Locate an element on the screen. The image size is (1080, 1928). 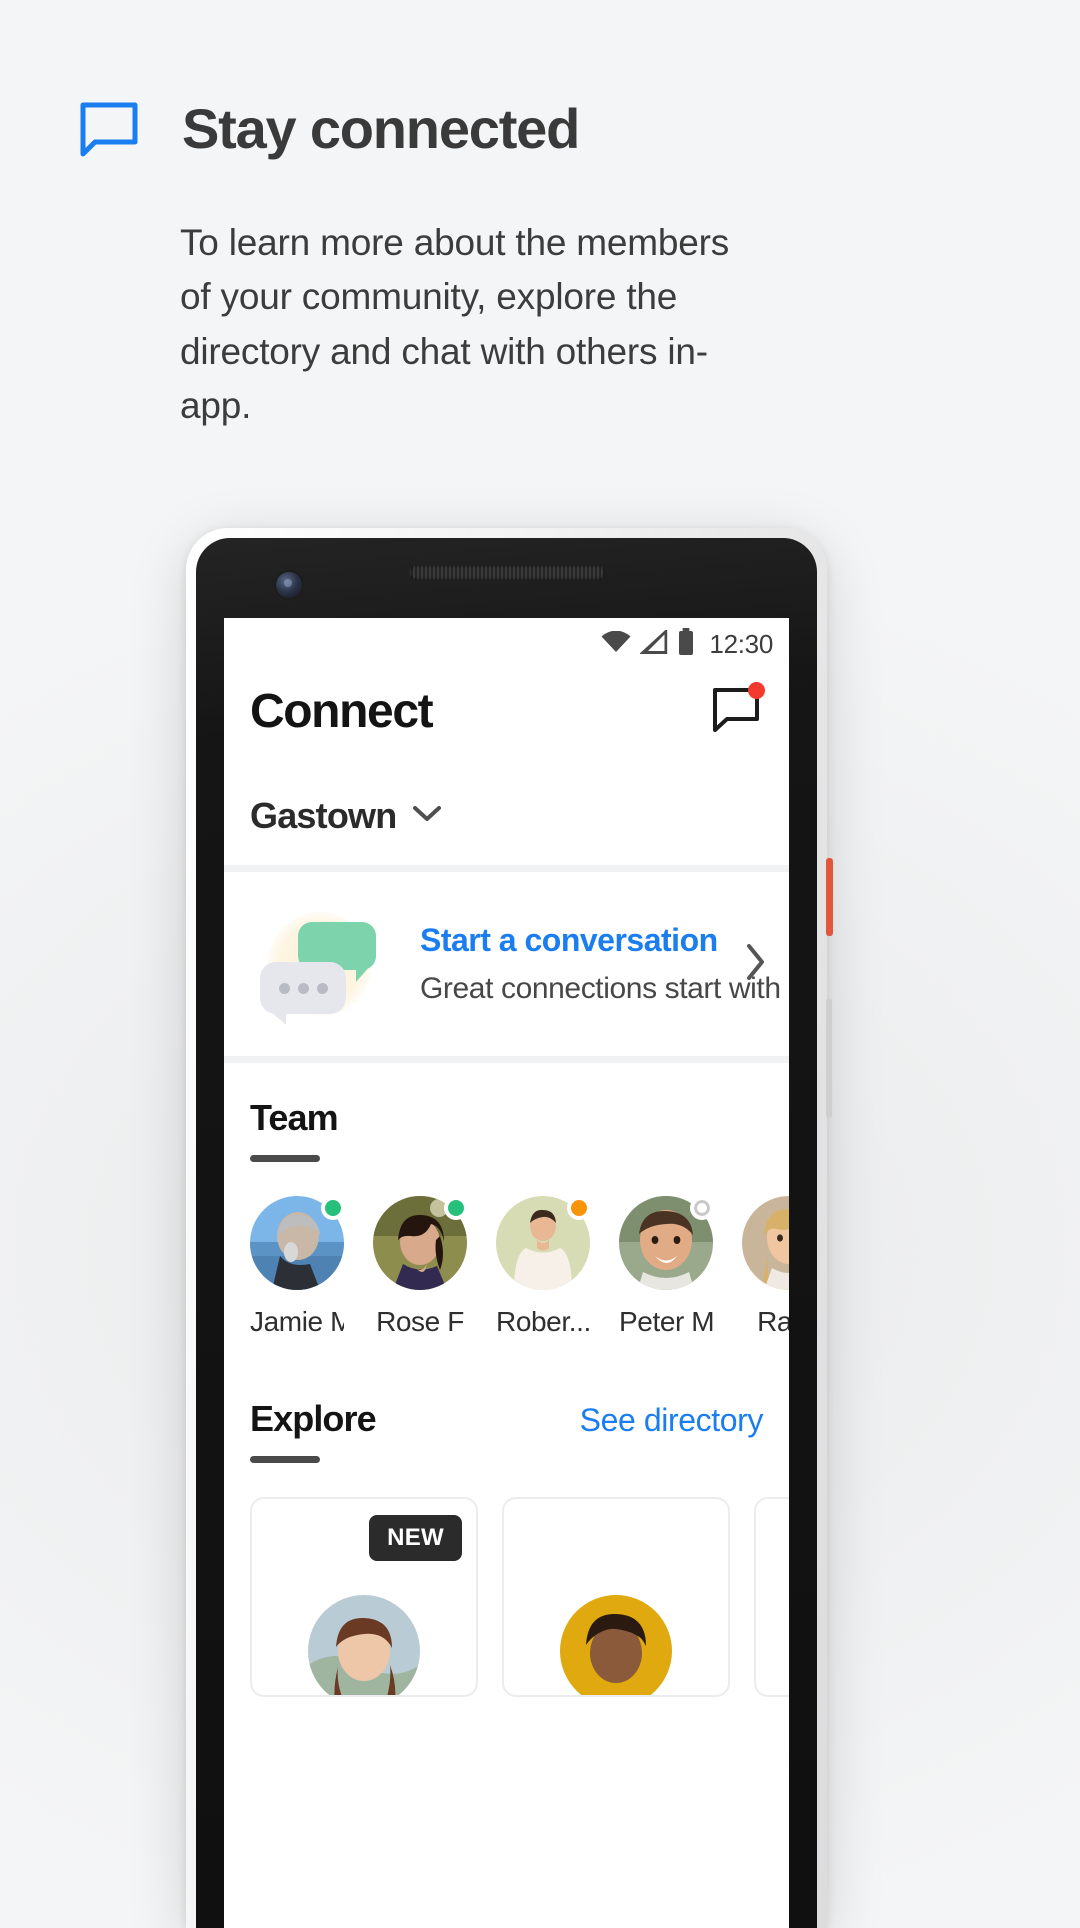
explore-section-header: Explore See directory is located at coordinates (506, 1389).